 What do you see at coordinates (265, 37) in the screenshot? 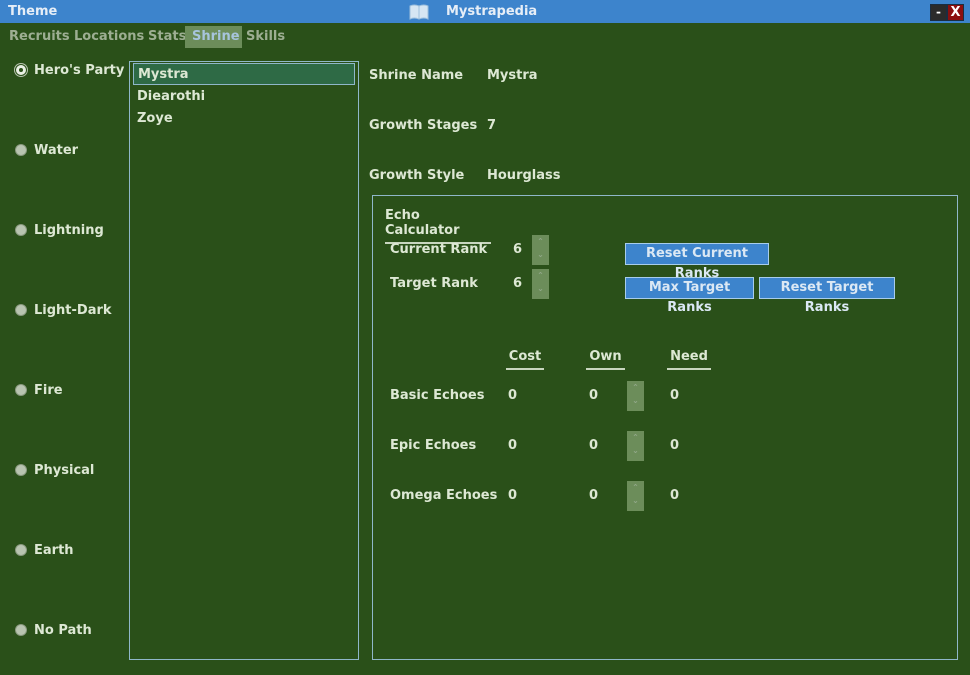
I see `tab-skills: Skills` at bounding box center [265, 37].